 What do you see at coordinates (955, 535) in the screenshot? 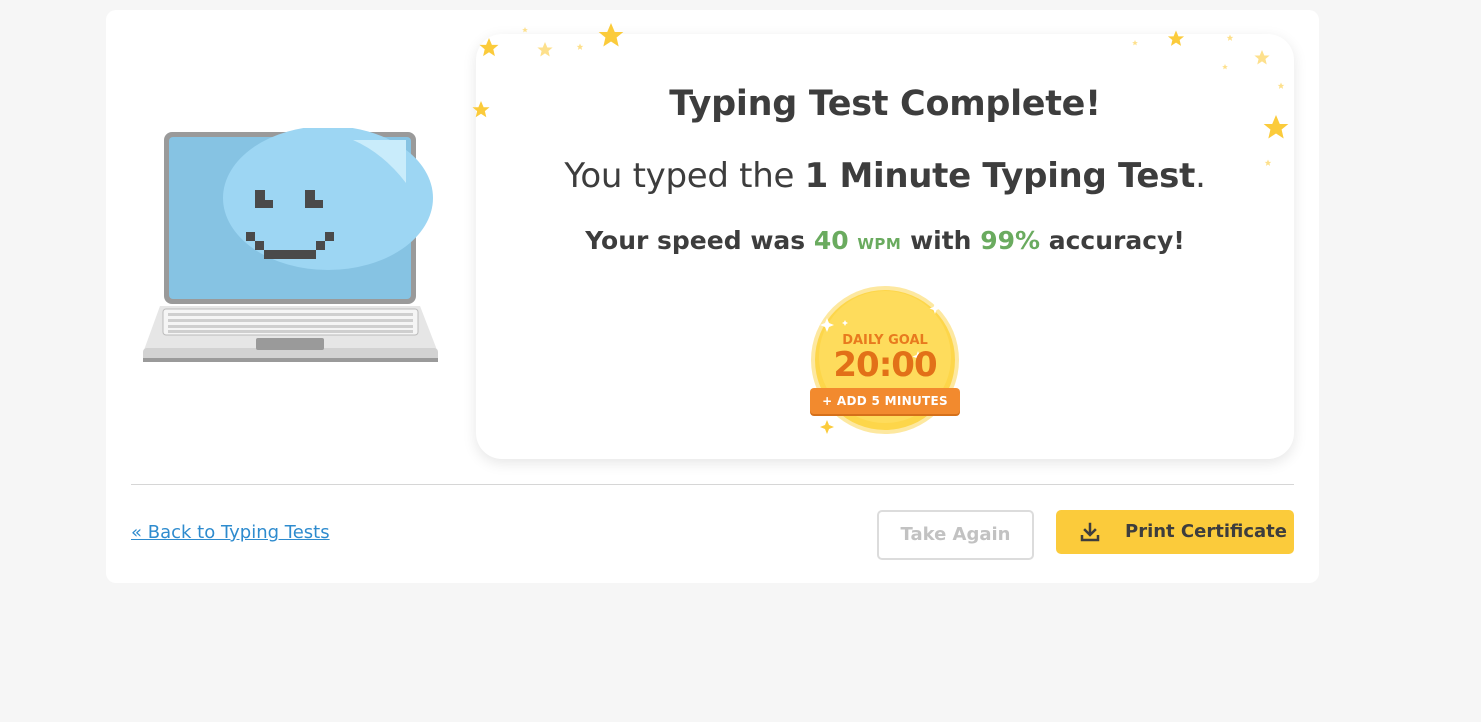
I see `take-again-button: Take Again` at bounding box center [955, 535].